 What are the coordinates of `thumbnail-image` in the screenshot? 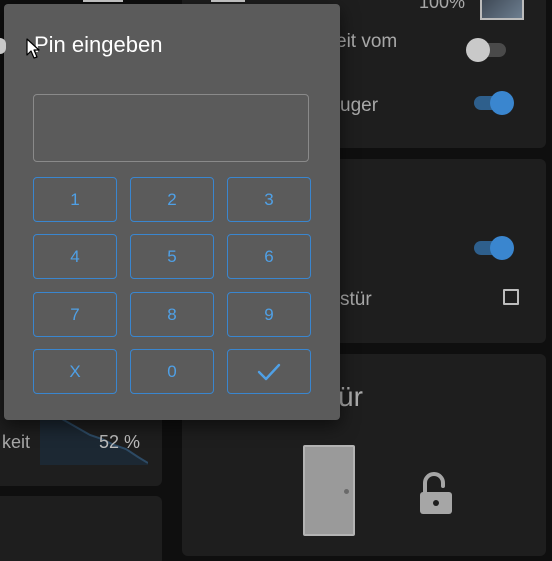 It's located at (502, 10).